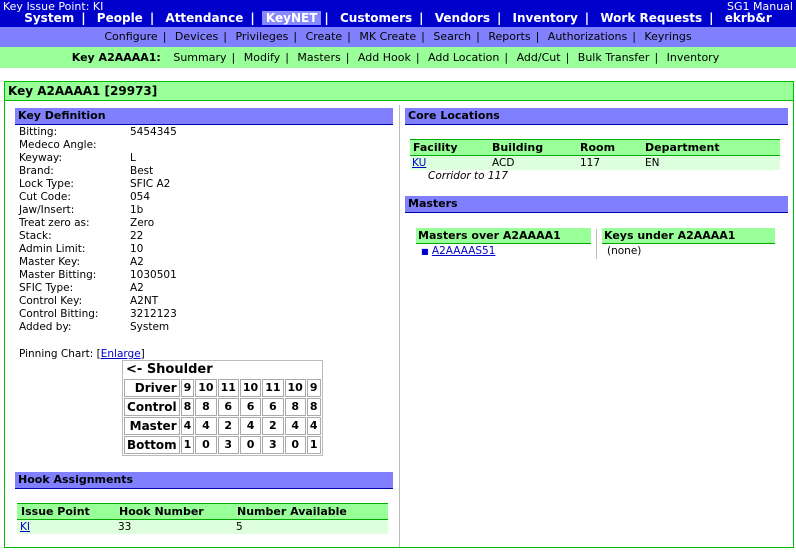  I want to click on nav-vendors: Vendors, so click(462, 18).